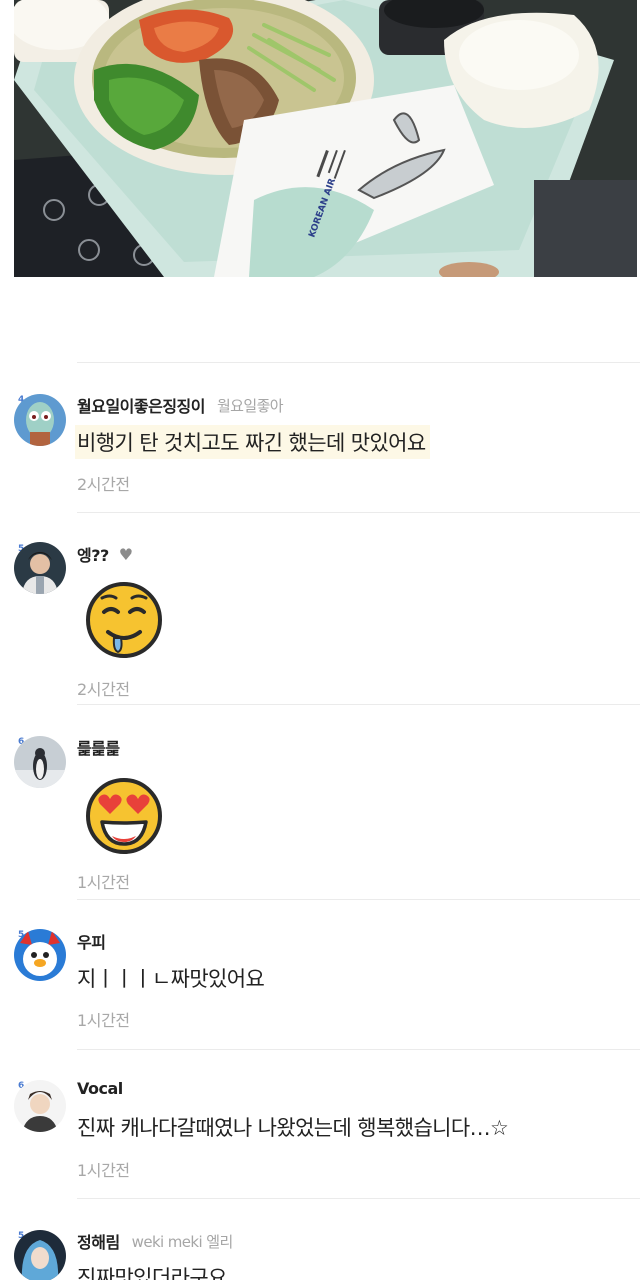  What do you see at coordinates (124, 620) in the screenshot?
I see `drooling-face-emoji-icon` at bounding box center [124, 620].